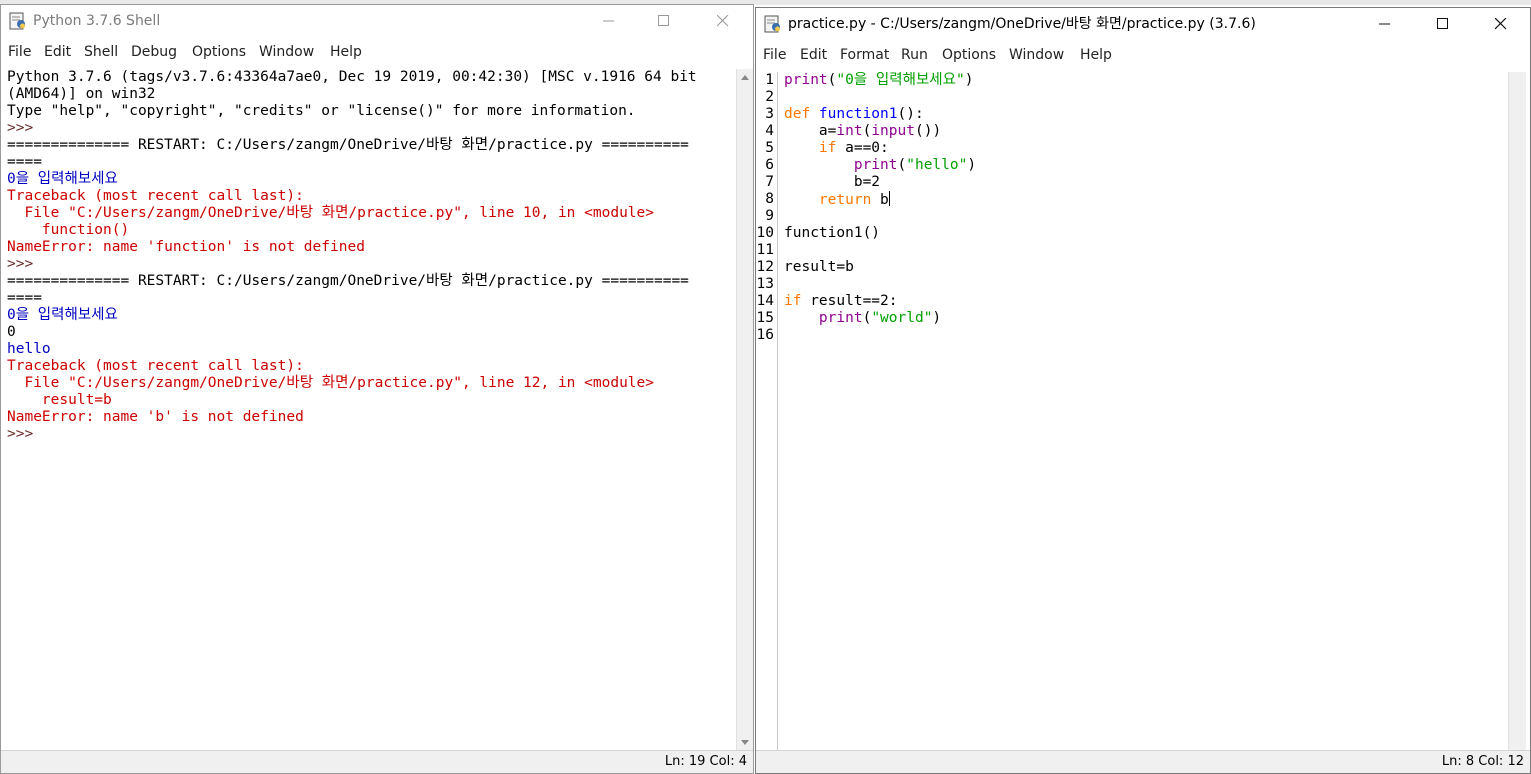  Describe the element at coordinates (1144, 114) in the screenshot. I see `code-line: def function1():` at that location.